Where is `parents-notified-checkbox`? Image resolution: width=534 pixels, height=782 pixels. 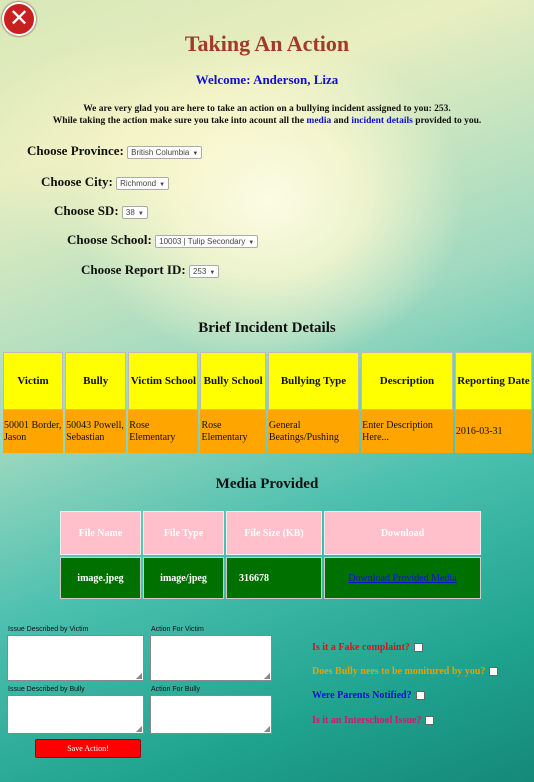
parents-notified-checkbox is located at coordinates (420, 696).